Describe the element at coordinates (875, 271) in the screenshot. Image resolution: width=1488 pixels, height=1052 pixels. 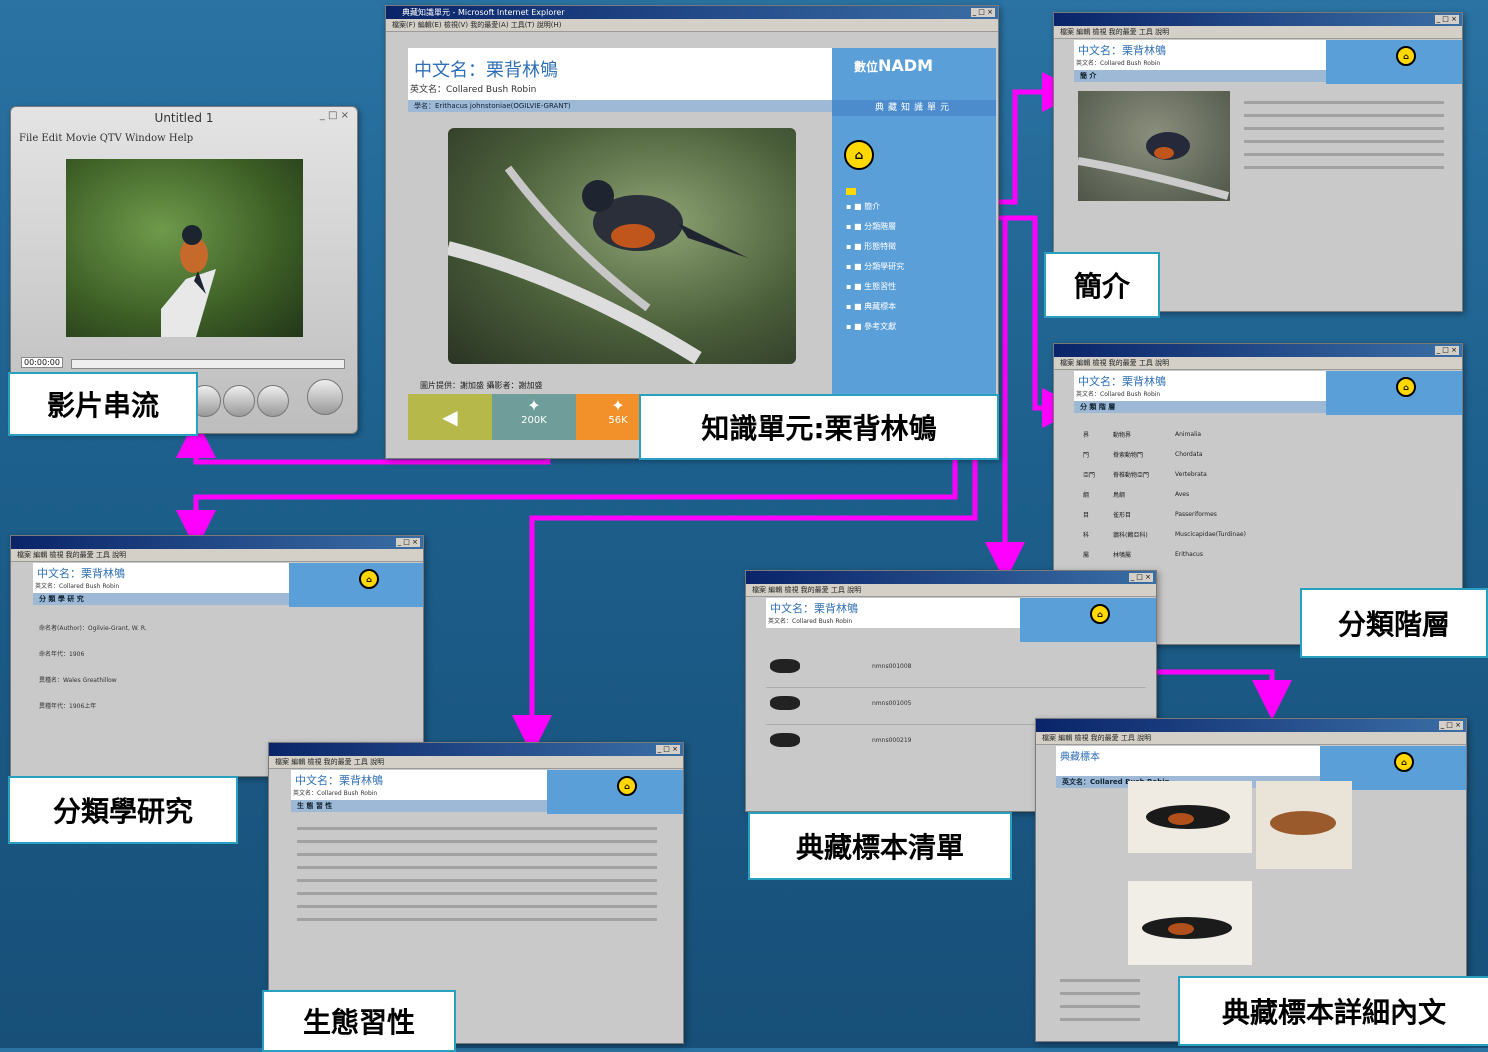
I see `nav-item-taxonomy: ▪ ■ 分類學研究` at that location.